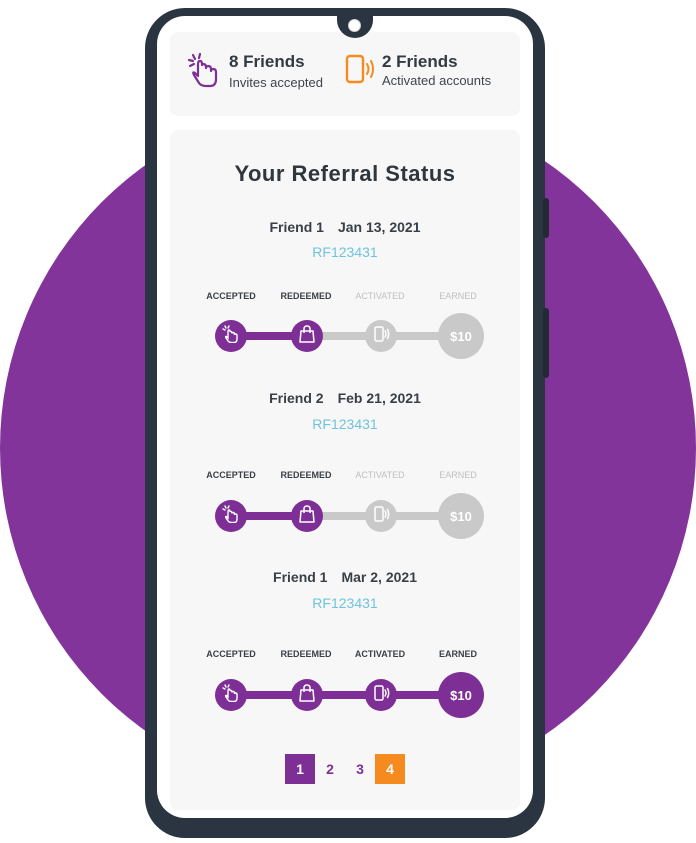 The image size is (696, 843). I want to click on page-button-1: 1, so click(300, 769).